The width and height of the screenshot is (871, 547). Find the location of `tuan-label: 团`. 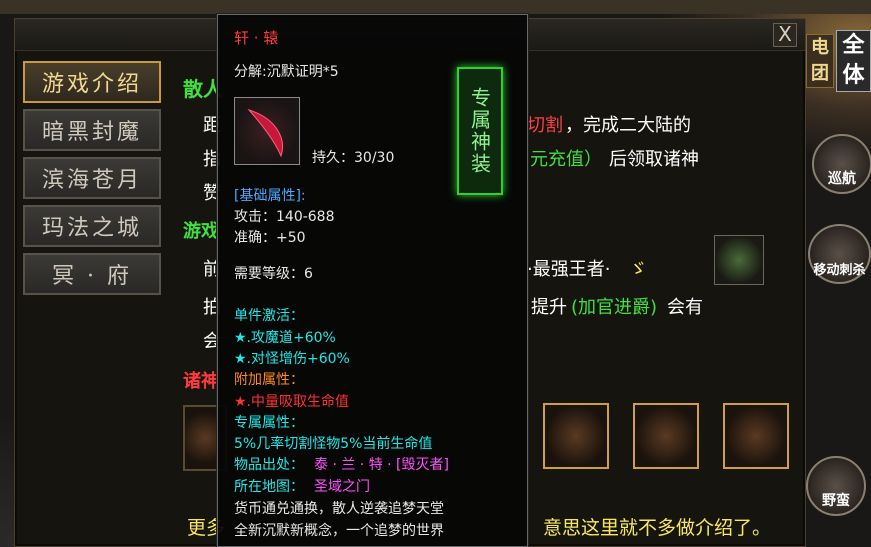

tuan-label: 团 is located at coordinates (820, 73).